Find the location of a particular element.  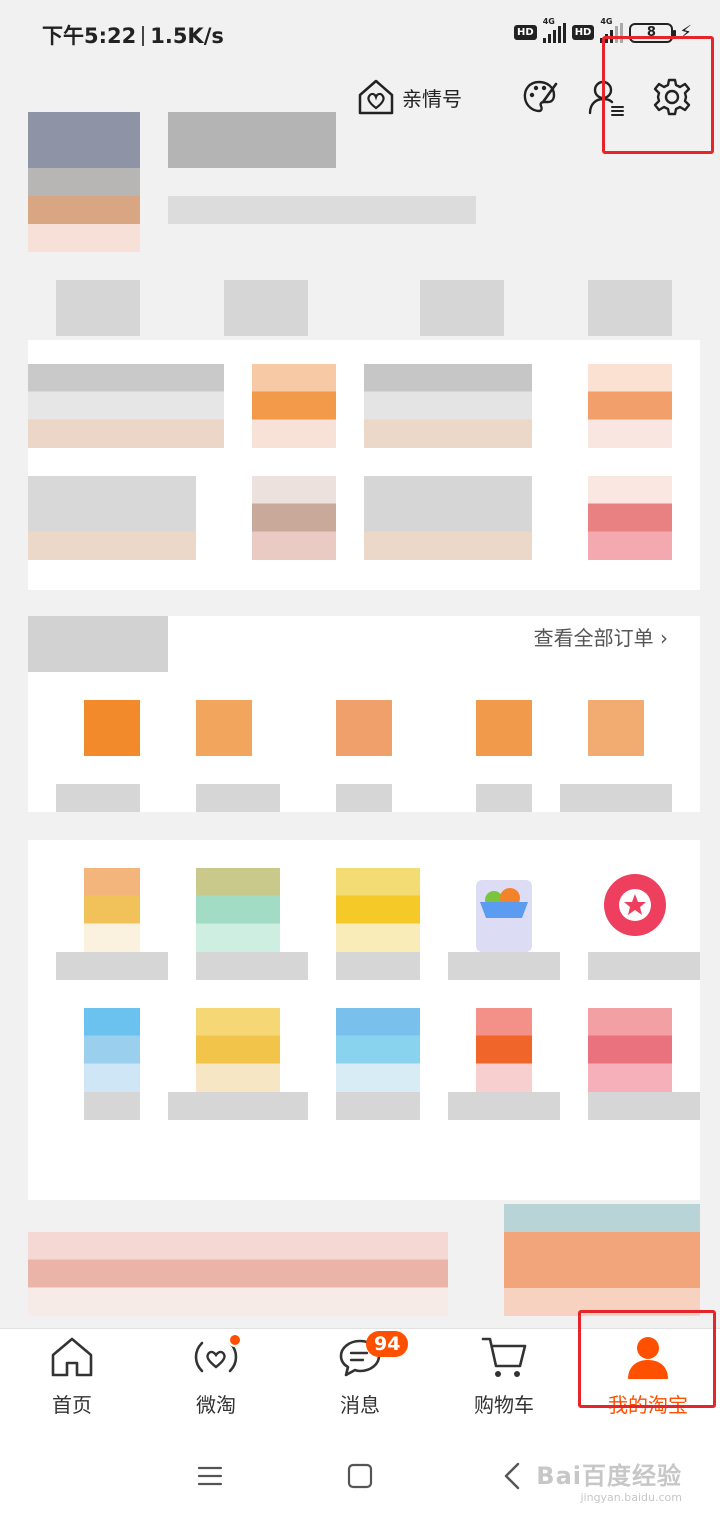

home-nav-button is located at coordinates (360, 1476).